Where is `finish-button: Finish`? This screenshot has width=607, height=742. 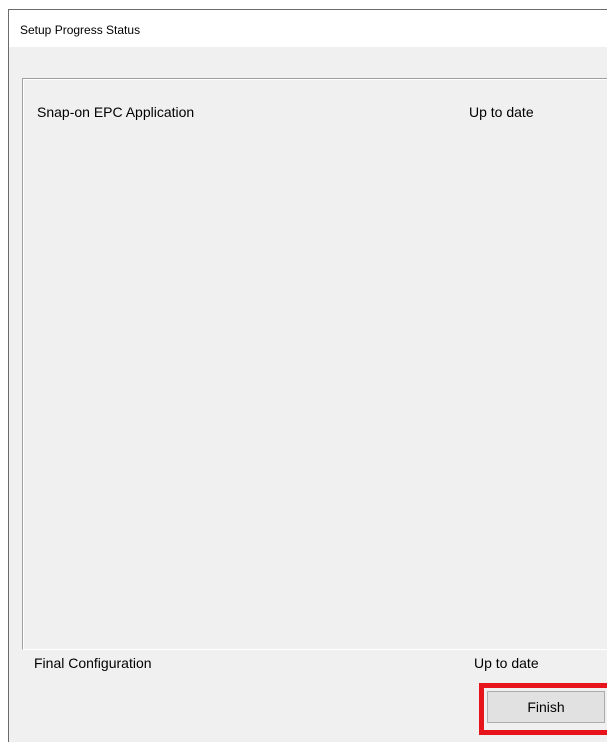 finish-button: Finish is located at coordinates (546, 707).